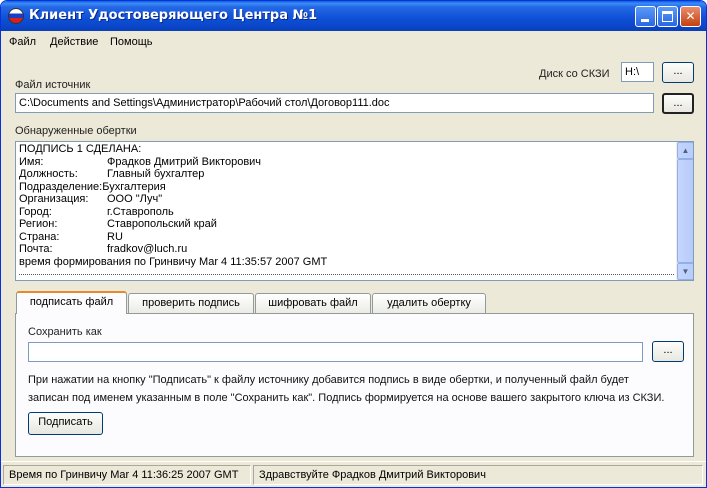  I want to click on menu-help: Помощь, so click(131, 42).